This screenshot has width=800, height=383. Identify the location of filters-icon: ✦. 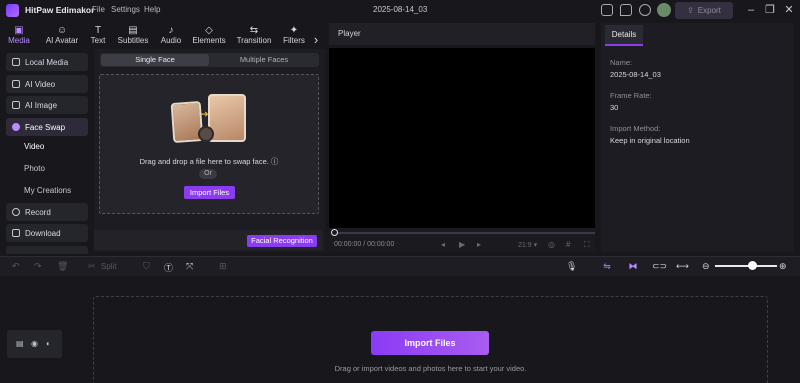
(294, 30).